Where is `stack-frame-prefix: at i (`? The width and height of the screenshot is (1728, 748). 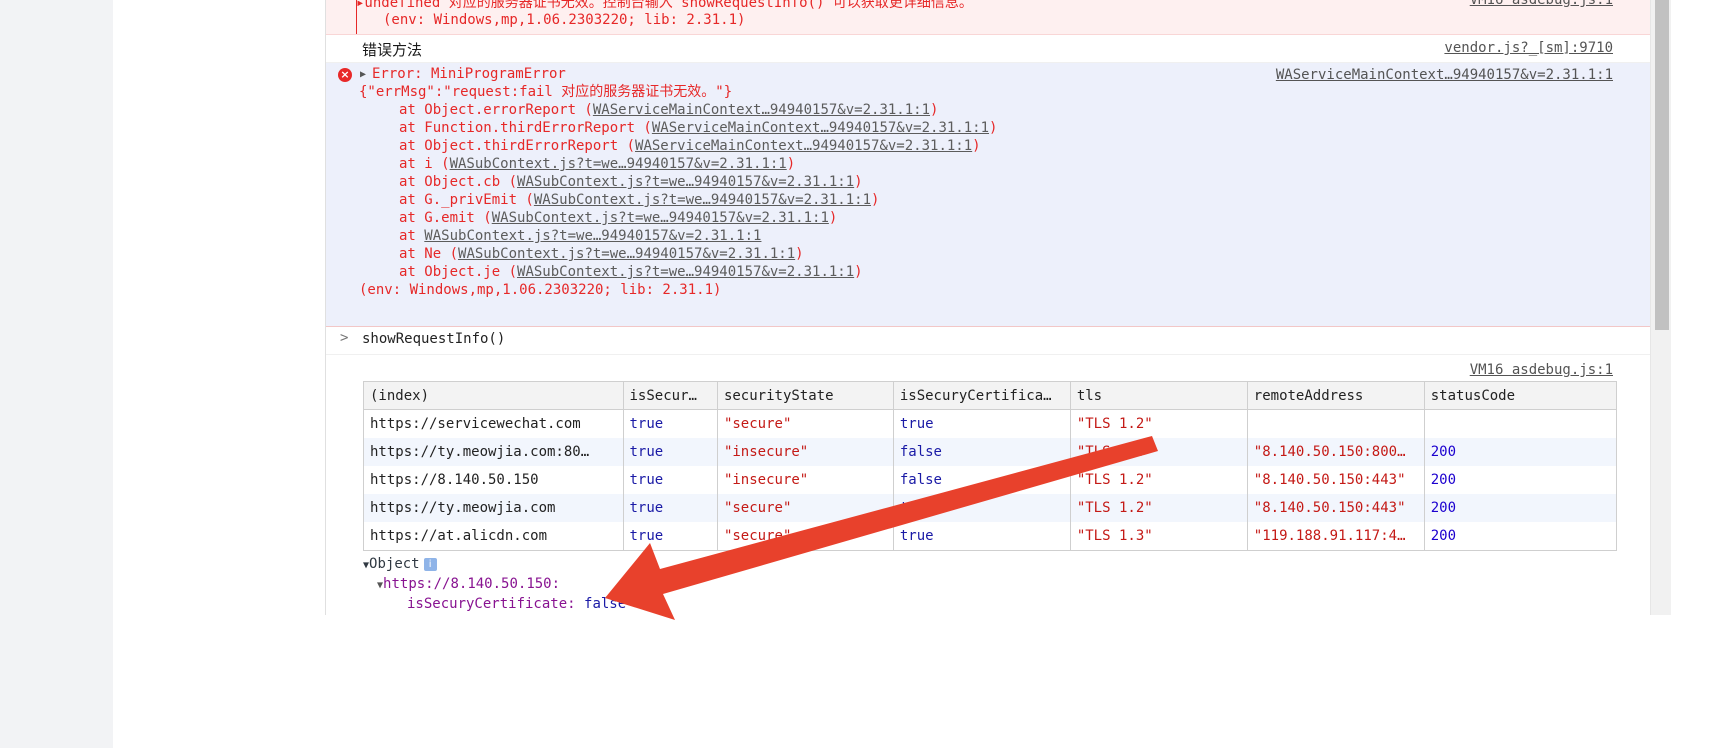 stack-frame-prefix: at i ( is located at coordinates (424, 164).